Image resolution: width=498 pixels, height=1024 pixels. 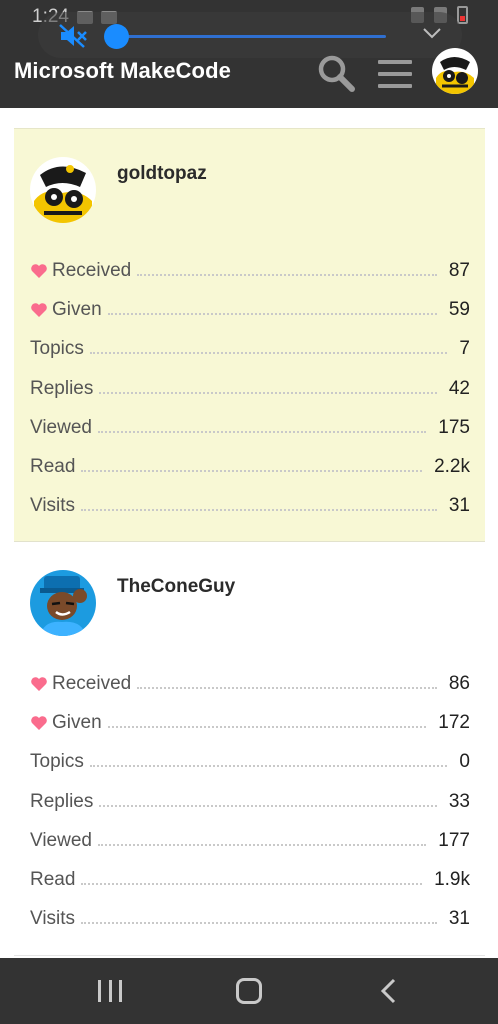 What do you see at coordinates (250, 466) in the screenshot?
I see `stat-row-read: Read 2.2k` at bounding box center [250, 466].